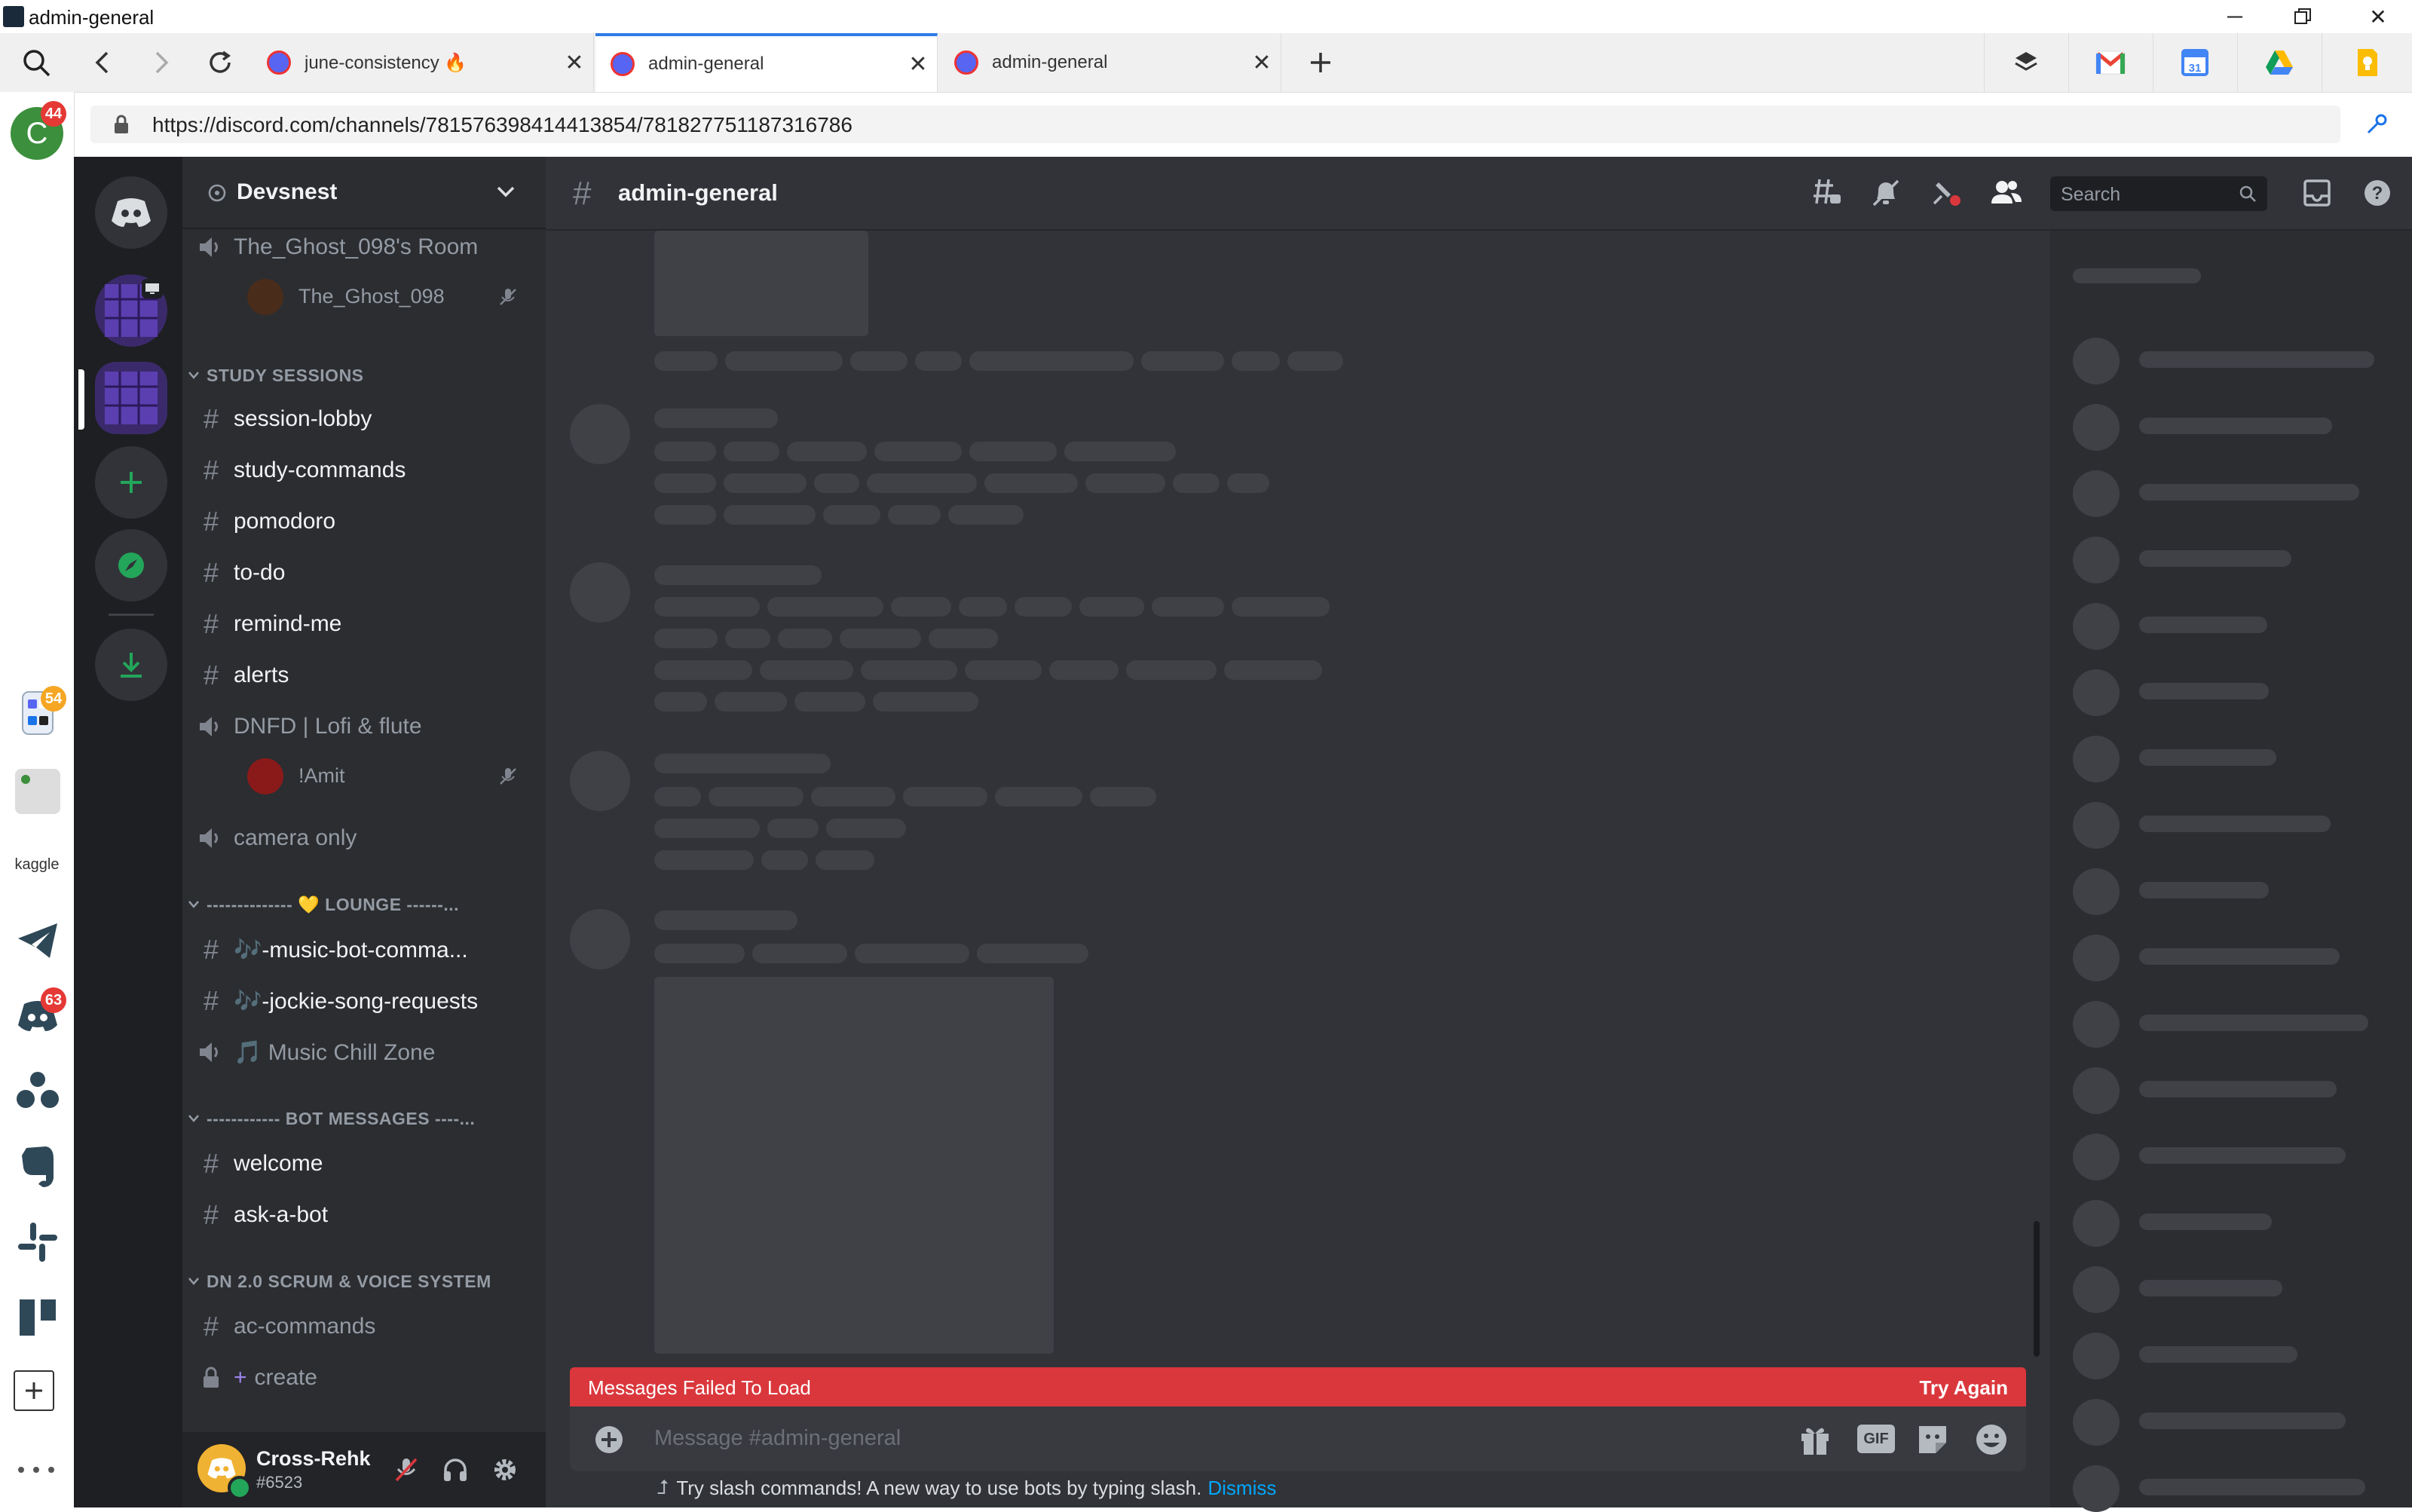 This screenshot has height=1512, width=2412. I want to click on tab-june-consistency: june-consistency 🔥 ✕, so click(423, 62).